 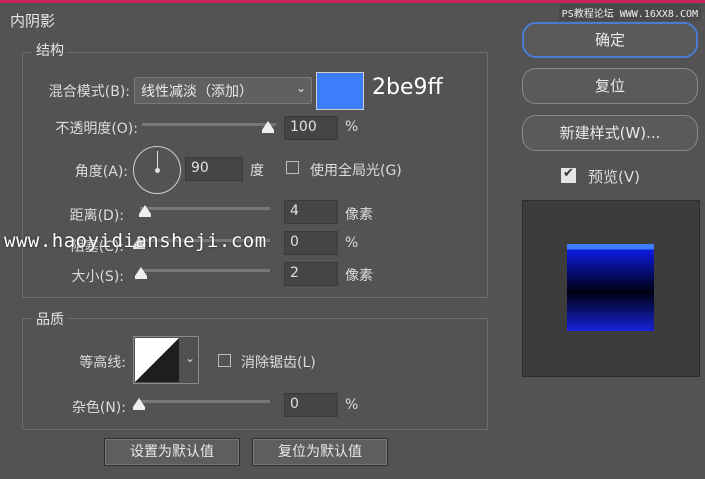 What do you see at coordinates (197, 92) in the screenshot?
I see `blend-mode-value: 线性减淡（添加）` at bounding box center [197, 92].